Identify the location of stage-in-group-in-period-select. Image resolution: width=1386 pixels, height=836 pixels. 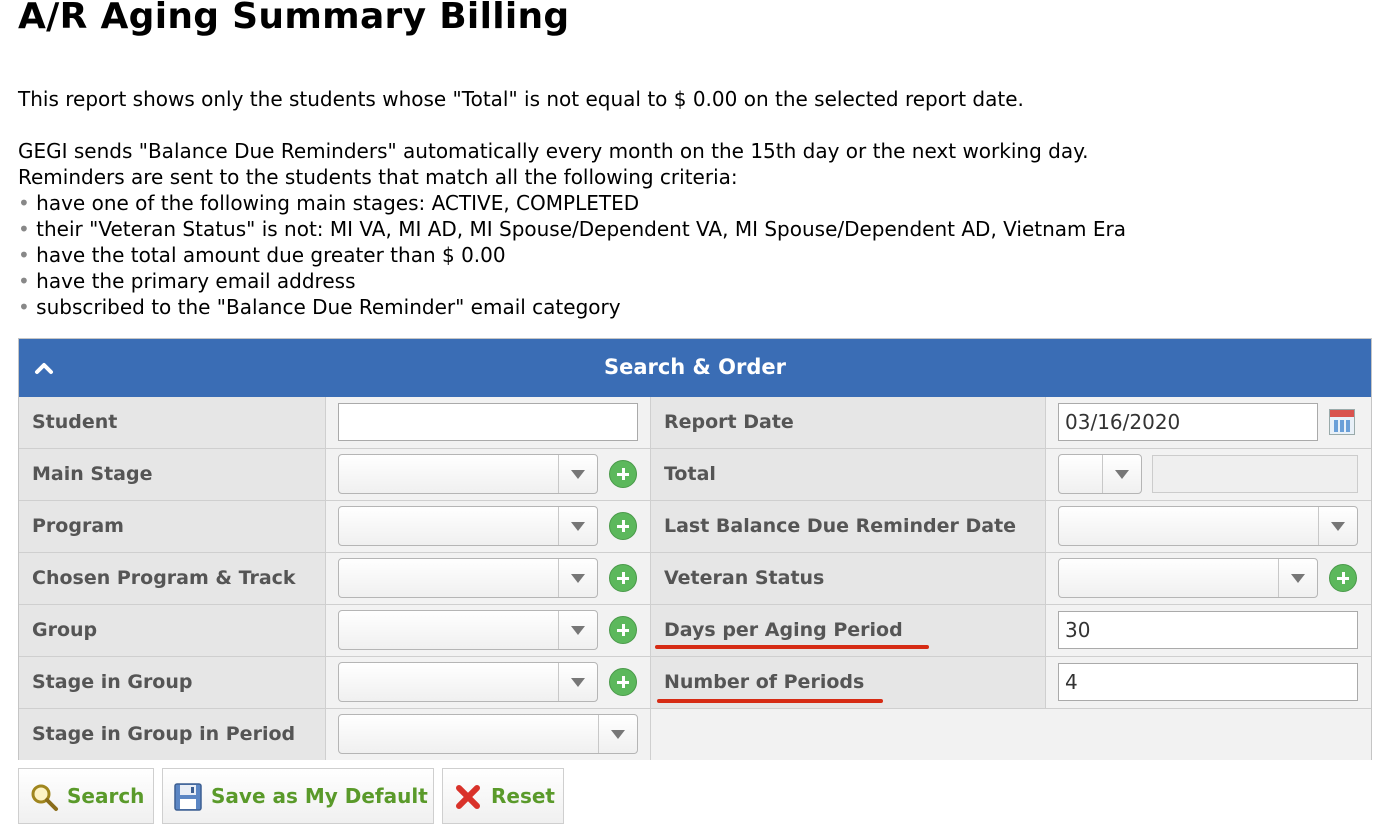
(488, 734).